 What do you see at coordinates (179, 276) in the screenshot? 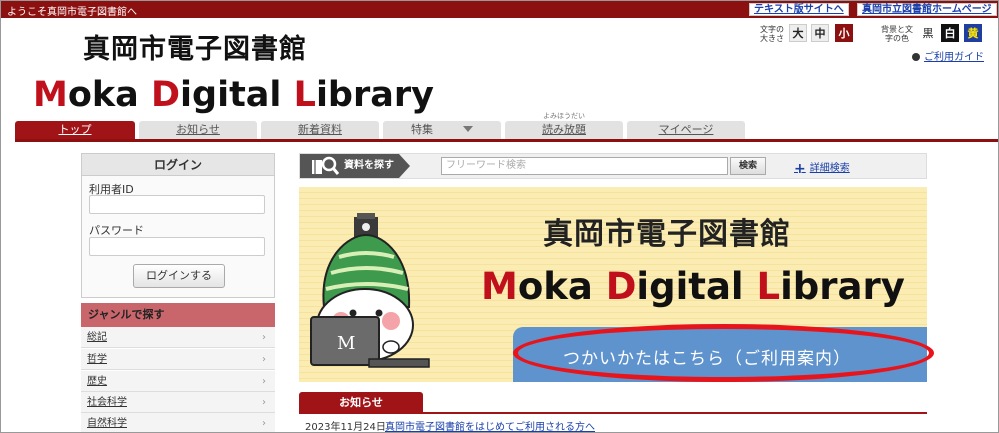
I see `login-button: ログインする` at bounding box center [179, 276].